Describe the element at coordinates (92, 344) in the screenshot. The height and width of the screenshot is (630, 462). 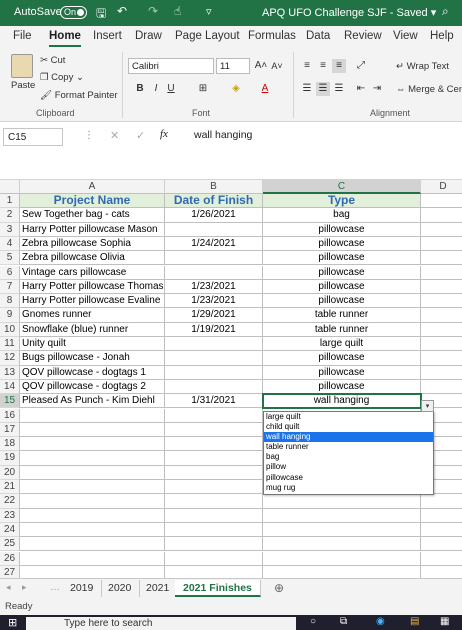
I see `table-cell: Unity quilt` at that location.